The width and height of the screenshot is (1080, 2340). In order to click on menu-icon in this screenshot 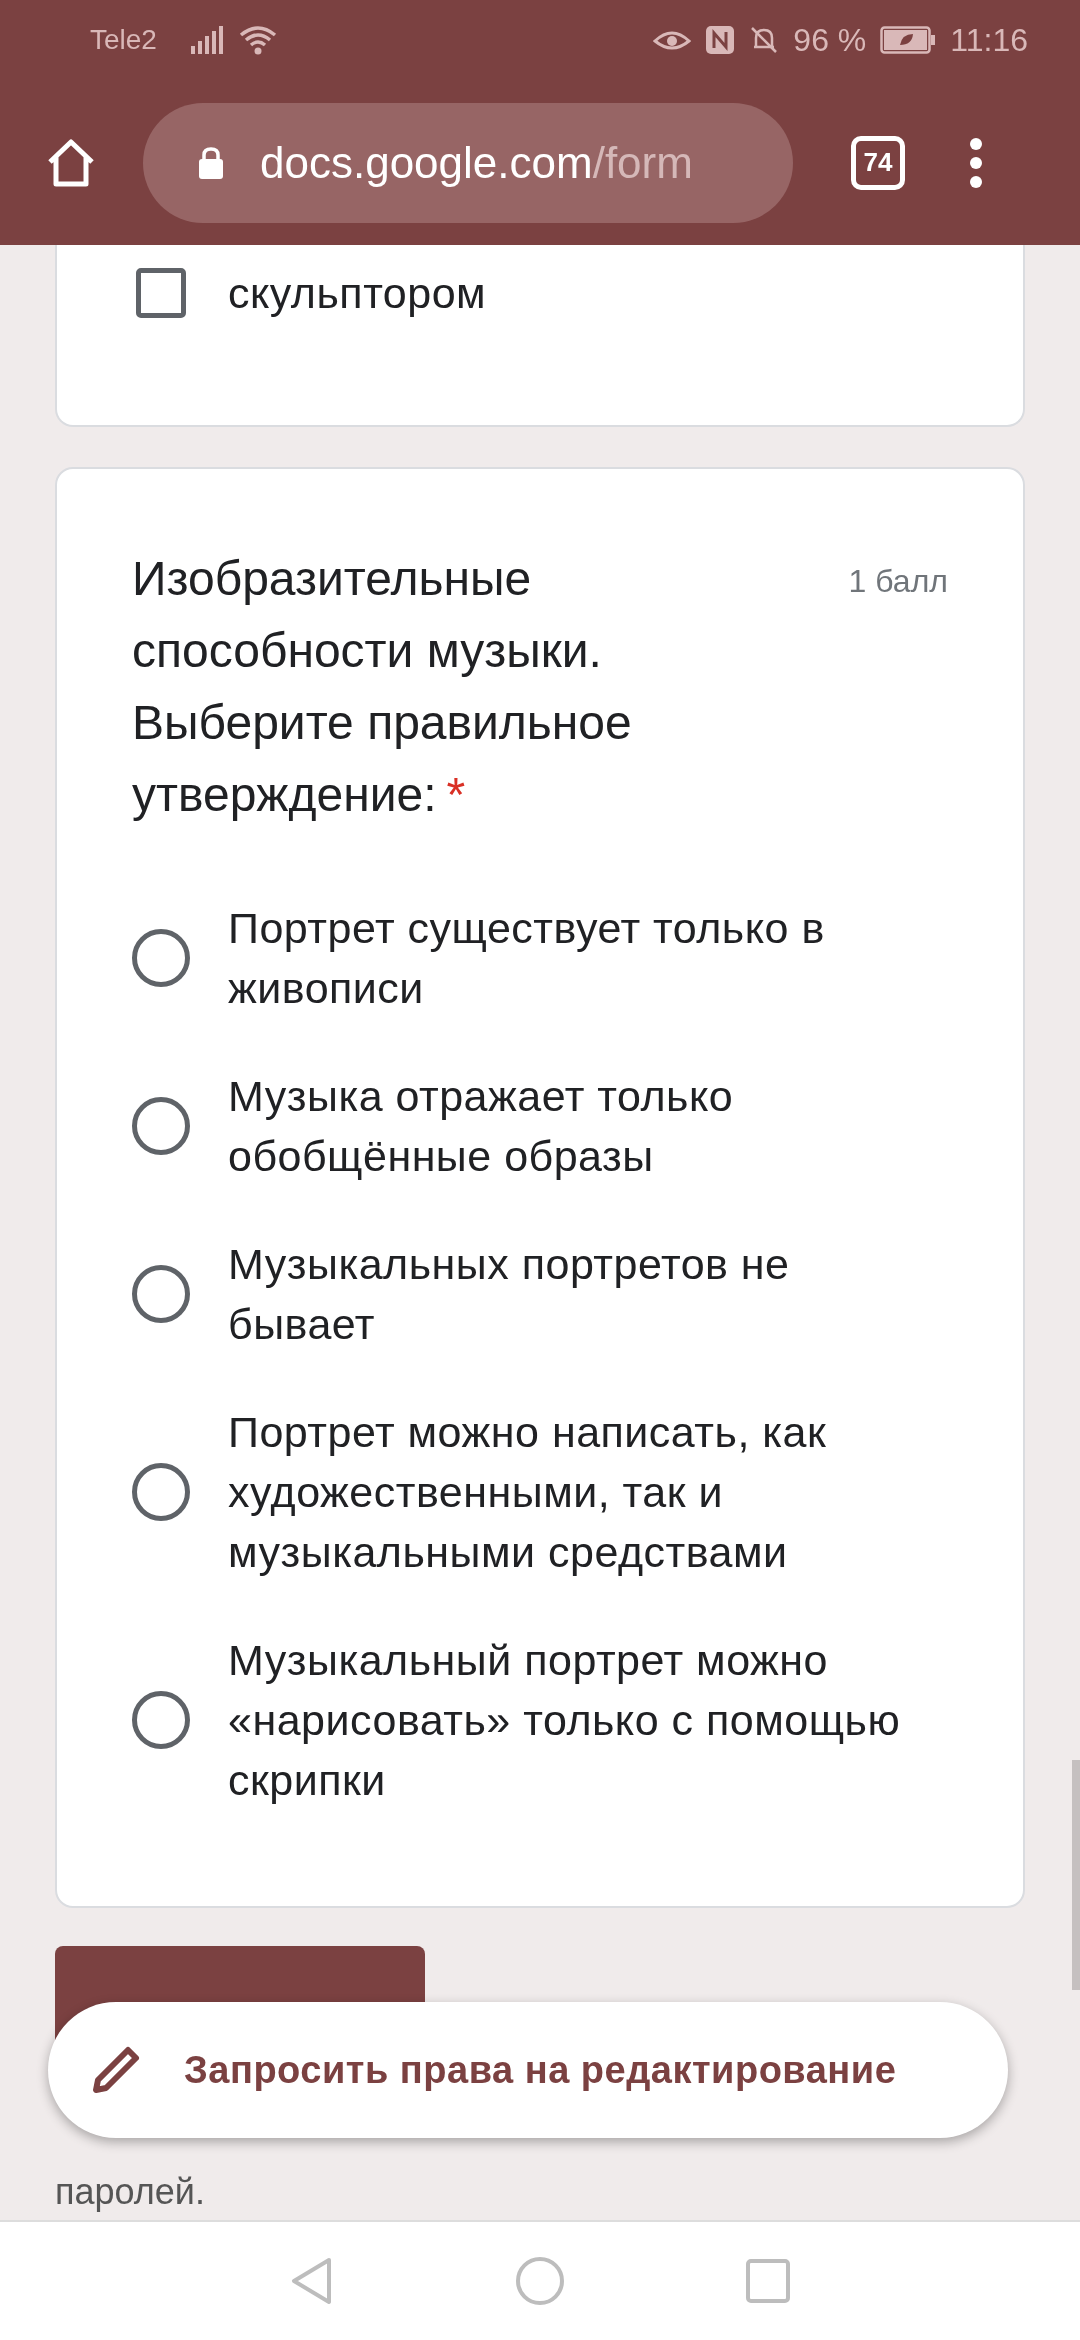, I will do `click(976, 162)`.